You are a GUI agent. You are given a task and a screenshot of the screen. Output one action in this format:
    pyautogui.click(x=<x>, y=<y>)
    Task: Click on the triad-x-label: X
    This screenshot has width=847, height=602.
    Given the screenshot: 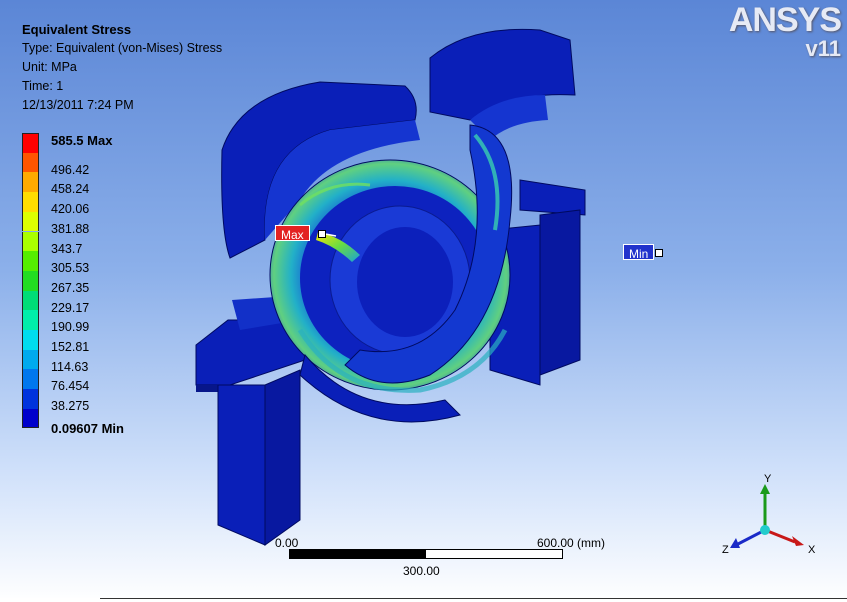 What is the action you would take?
    pyautogui.click(x=812, y=550)
    